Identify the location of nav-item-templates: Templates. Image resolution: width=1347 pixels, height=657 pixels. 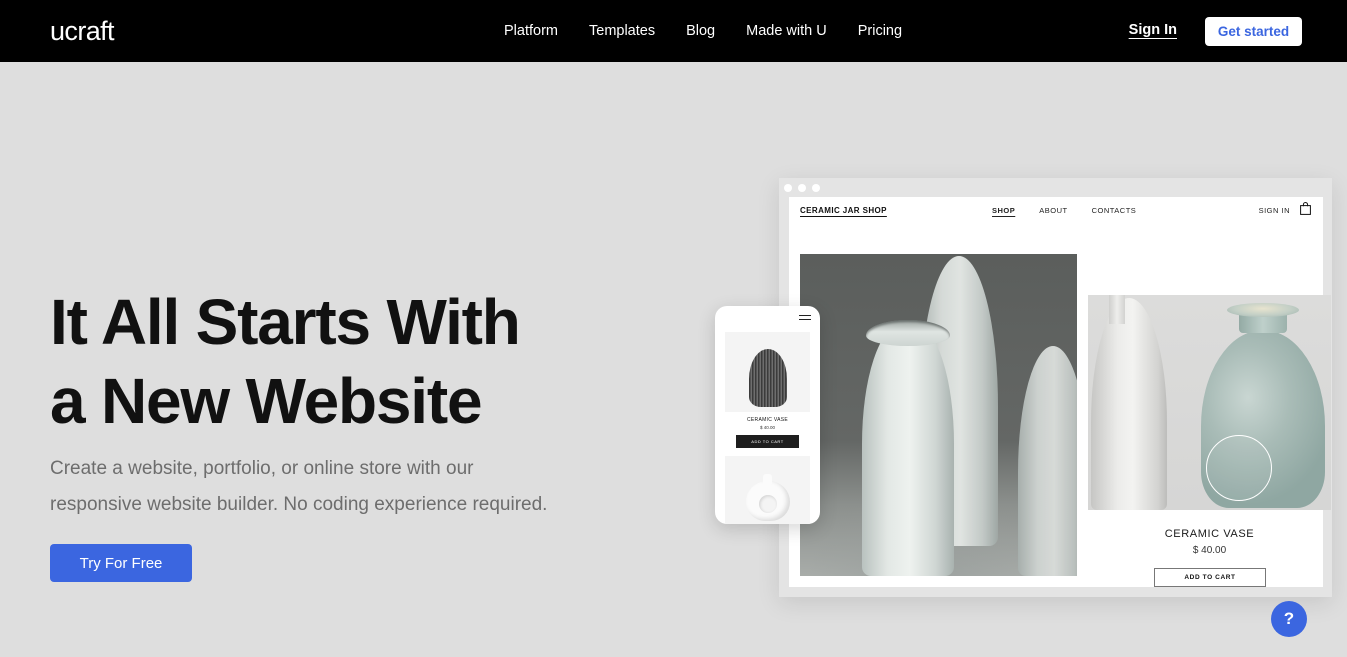
(622, 31).